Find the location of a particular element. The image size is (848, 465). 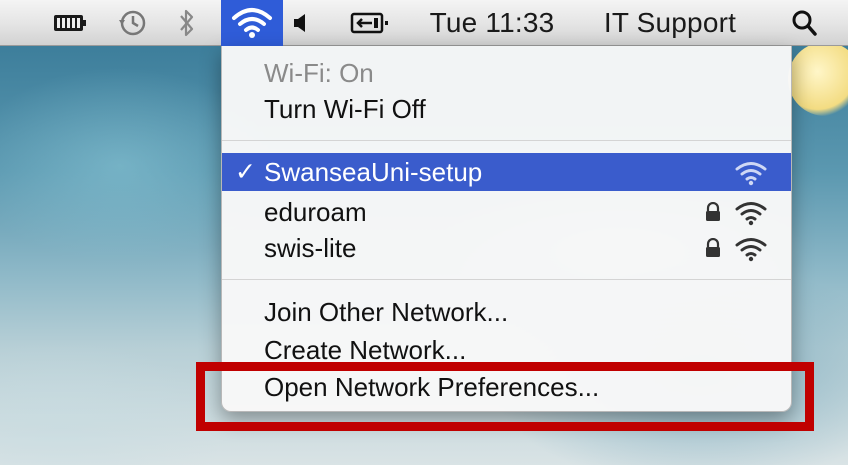

spotlight-search-icon is located at coordinates (804, 23).